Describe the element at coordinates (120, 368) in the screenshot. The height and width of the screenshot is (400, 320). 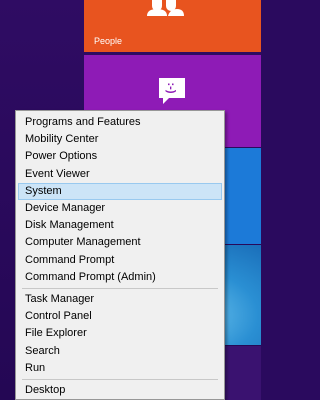
I see `menu-item-run: Run` at that location.